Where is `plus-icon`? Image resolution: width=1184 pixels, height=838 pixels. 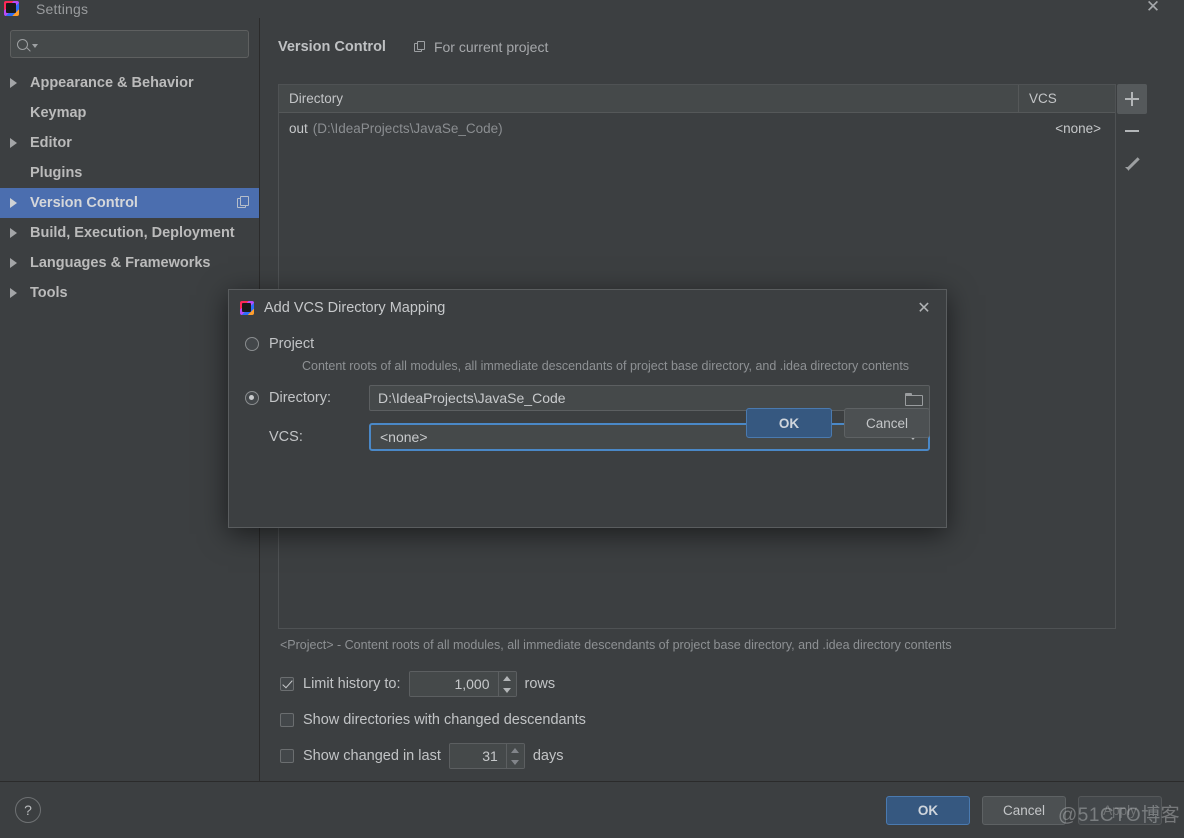
plus-icon is located at coordinates (1132, 99).